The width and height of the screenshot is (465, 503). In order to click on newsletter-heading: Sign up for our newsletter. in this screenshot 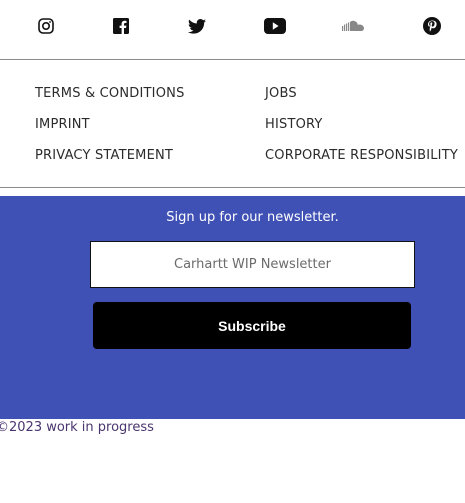, I will do `click(252, 217)`.